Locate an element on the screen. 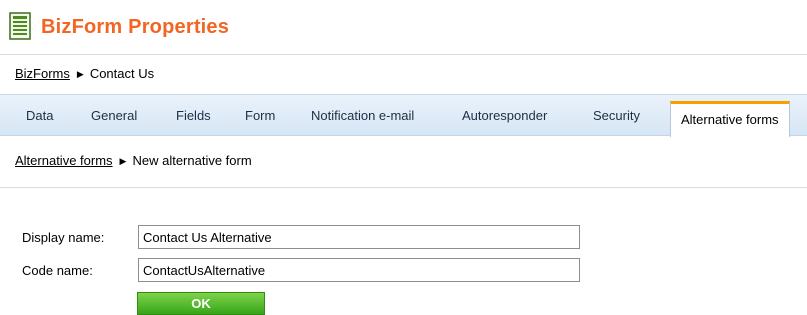 This screenshot has width=807, height=315. tab-notification-email: Notification e-mail is located at coordinates (362, 115).